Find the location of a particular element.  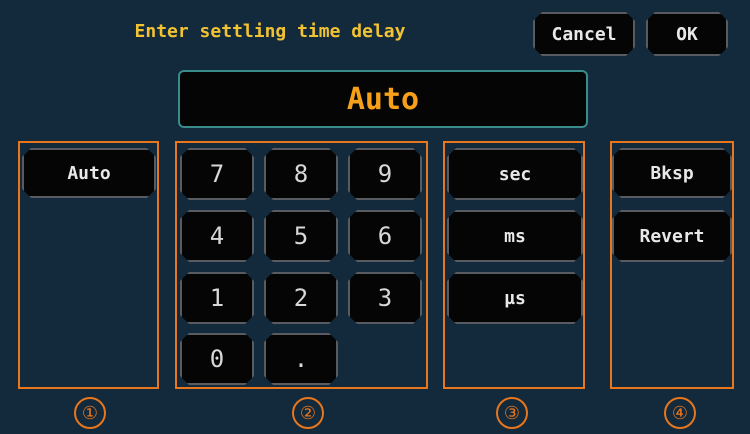

value-display-text: Auto is located at coordinates (383, 99).